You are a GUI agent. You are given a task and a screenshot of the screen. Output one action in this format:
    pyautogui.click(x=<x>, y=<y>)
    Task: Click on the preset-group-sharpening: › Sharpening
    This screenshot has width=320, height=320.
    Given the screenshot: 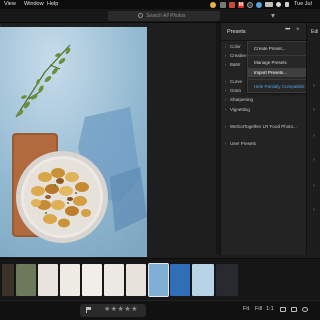 What is the action you would take?
    pyautogui.click(x=239, y=99)
    